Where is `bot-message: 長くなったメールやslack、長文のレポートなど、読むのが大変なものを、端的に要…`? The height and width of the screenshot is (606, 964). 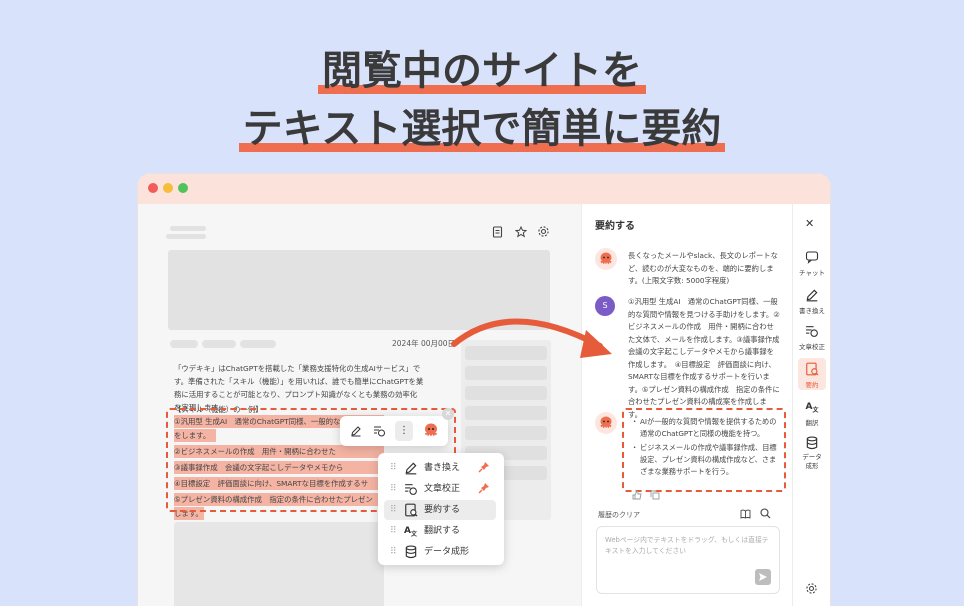 bot-message: 長くなったメールやslack、長文のレポートなど、読むのが大変なものを、端的に要… is located at coordinates (703, 268).